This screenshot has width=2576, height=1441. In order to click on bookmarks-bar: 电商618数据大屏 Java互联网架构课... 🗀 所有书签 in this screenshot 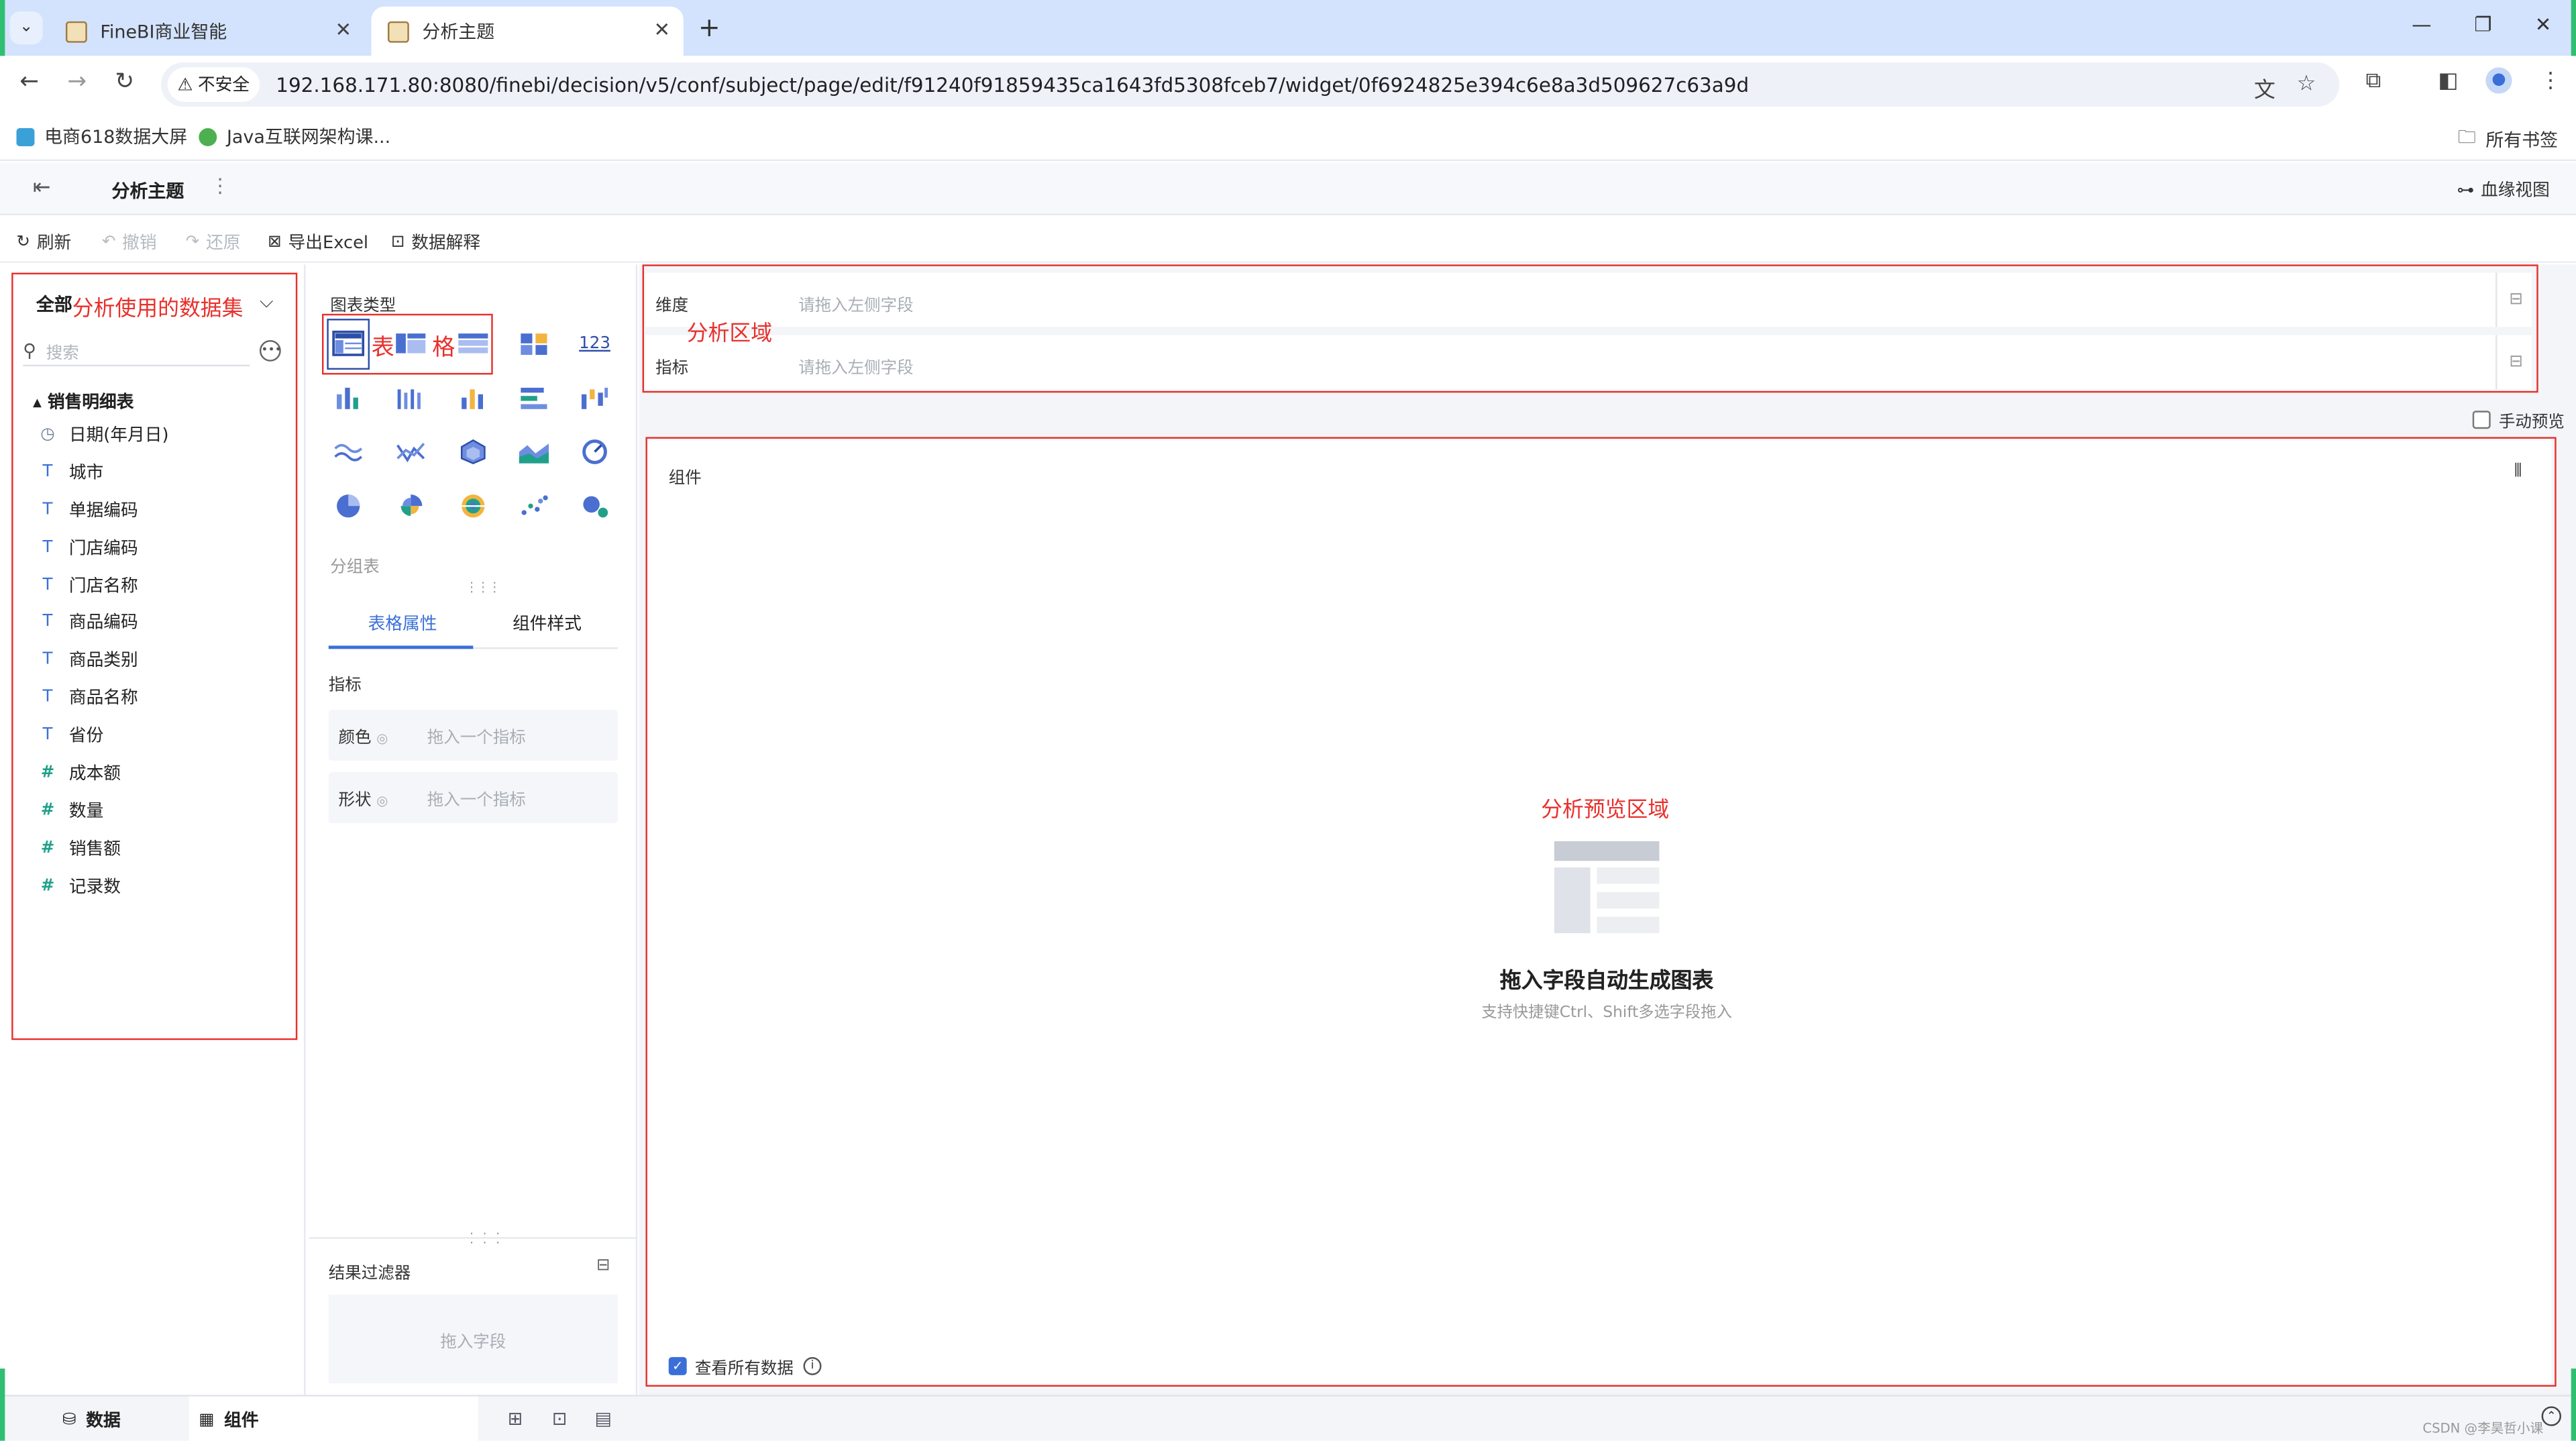, I will do `click(1288, 136)`.